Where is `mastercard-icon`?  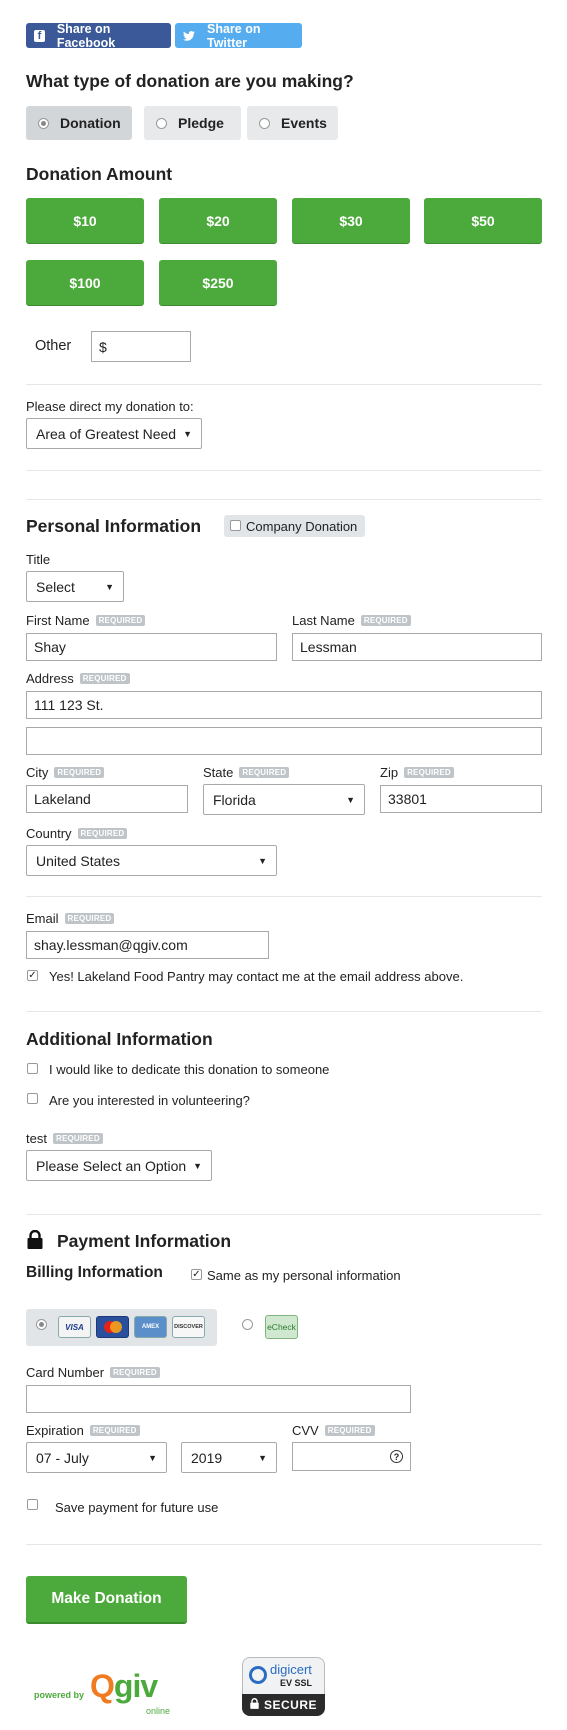 mastercard-icon is located at coordinates (112, 1327).